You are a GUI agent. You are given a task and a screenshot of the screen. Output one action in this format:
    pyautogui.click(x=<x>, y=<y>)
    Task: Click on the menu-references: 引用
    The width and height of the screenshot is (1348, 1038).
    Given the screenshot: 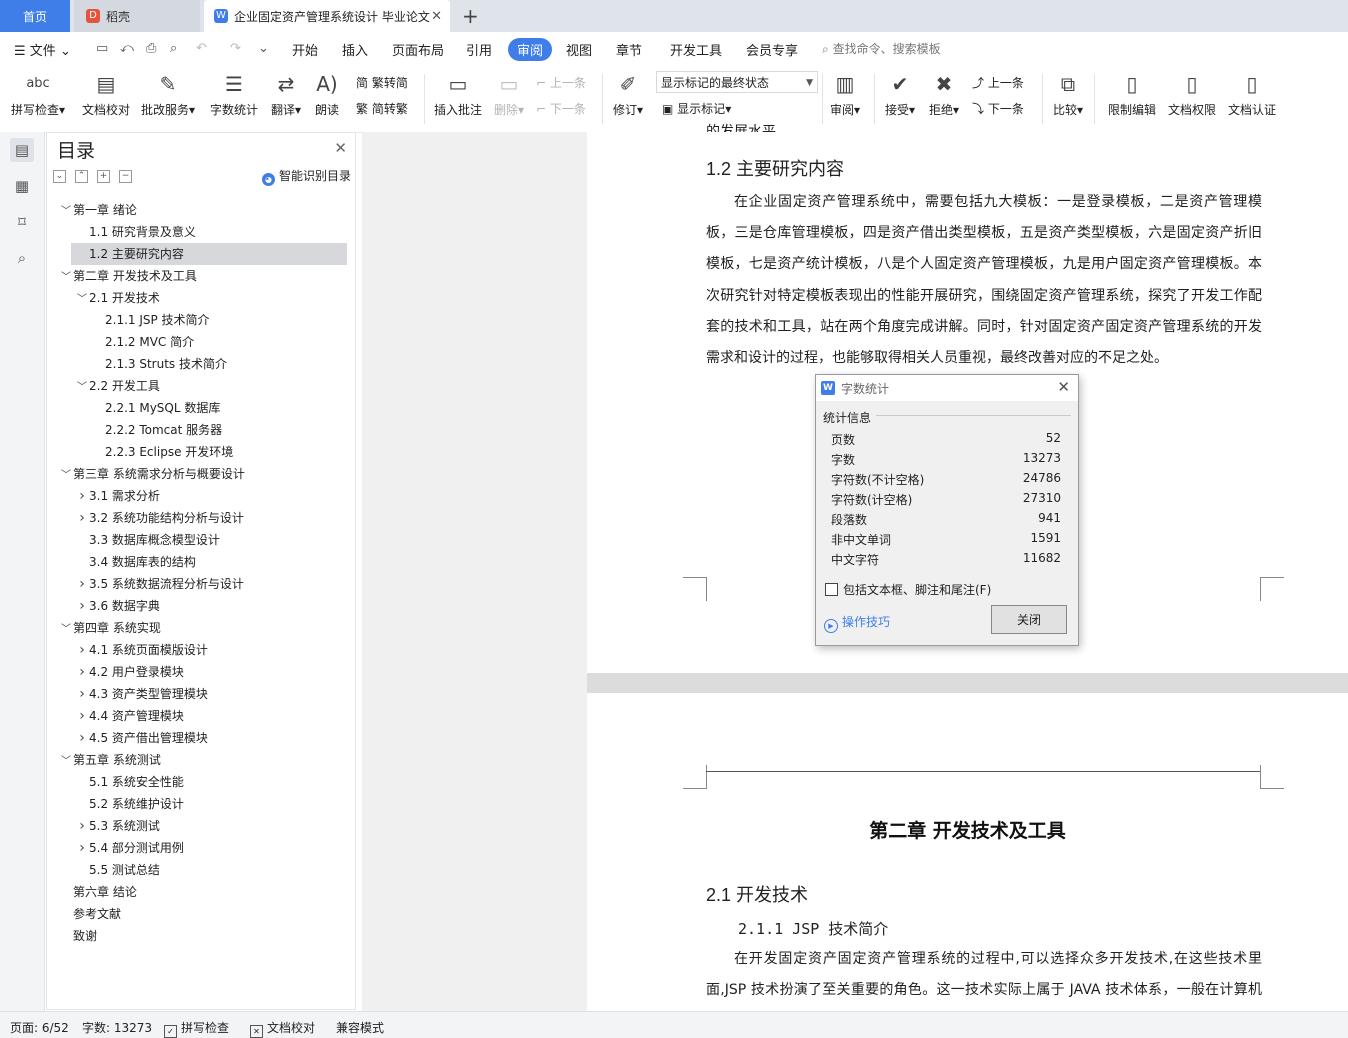 What is the action you would take?
    pyautogui.click(x=479, y=49)
    